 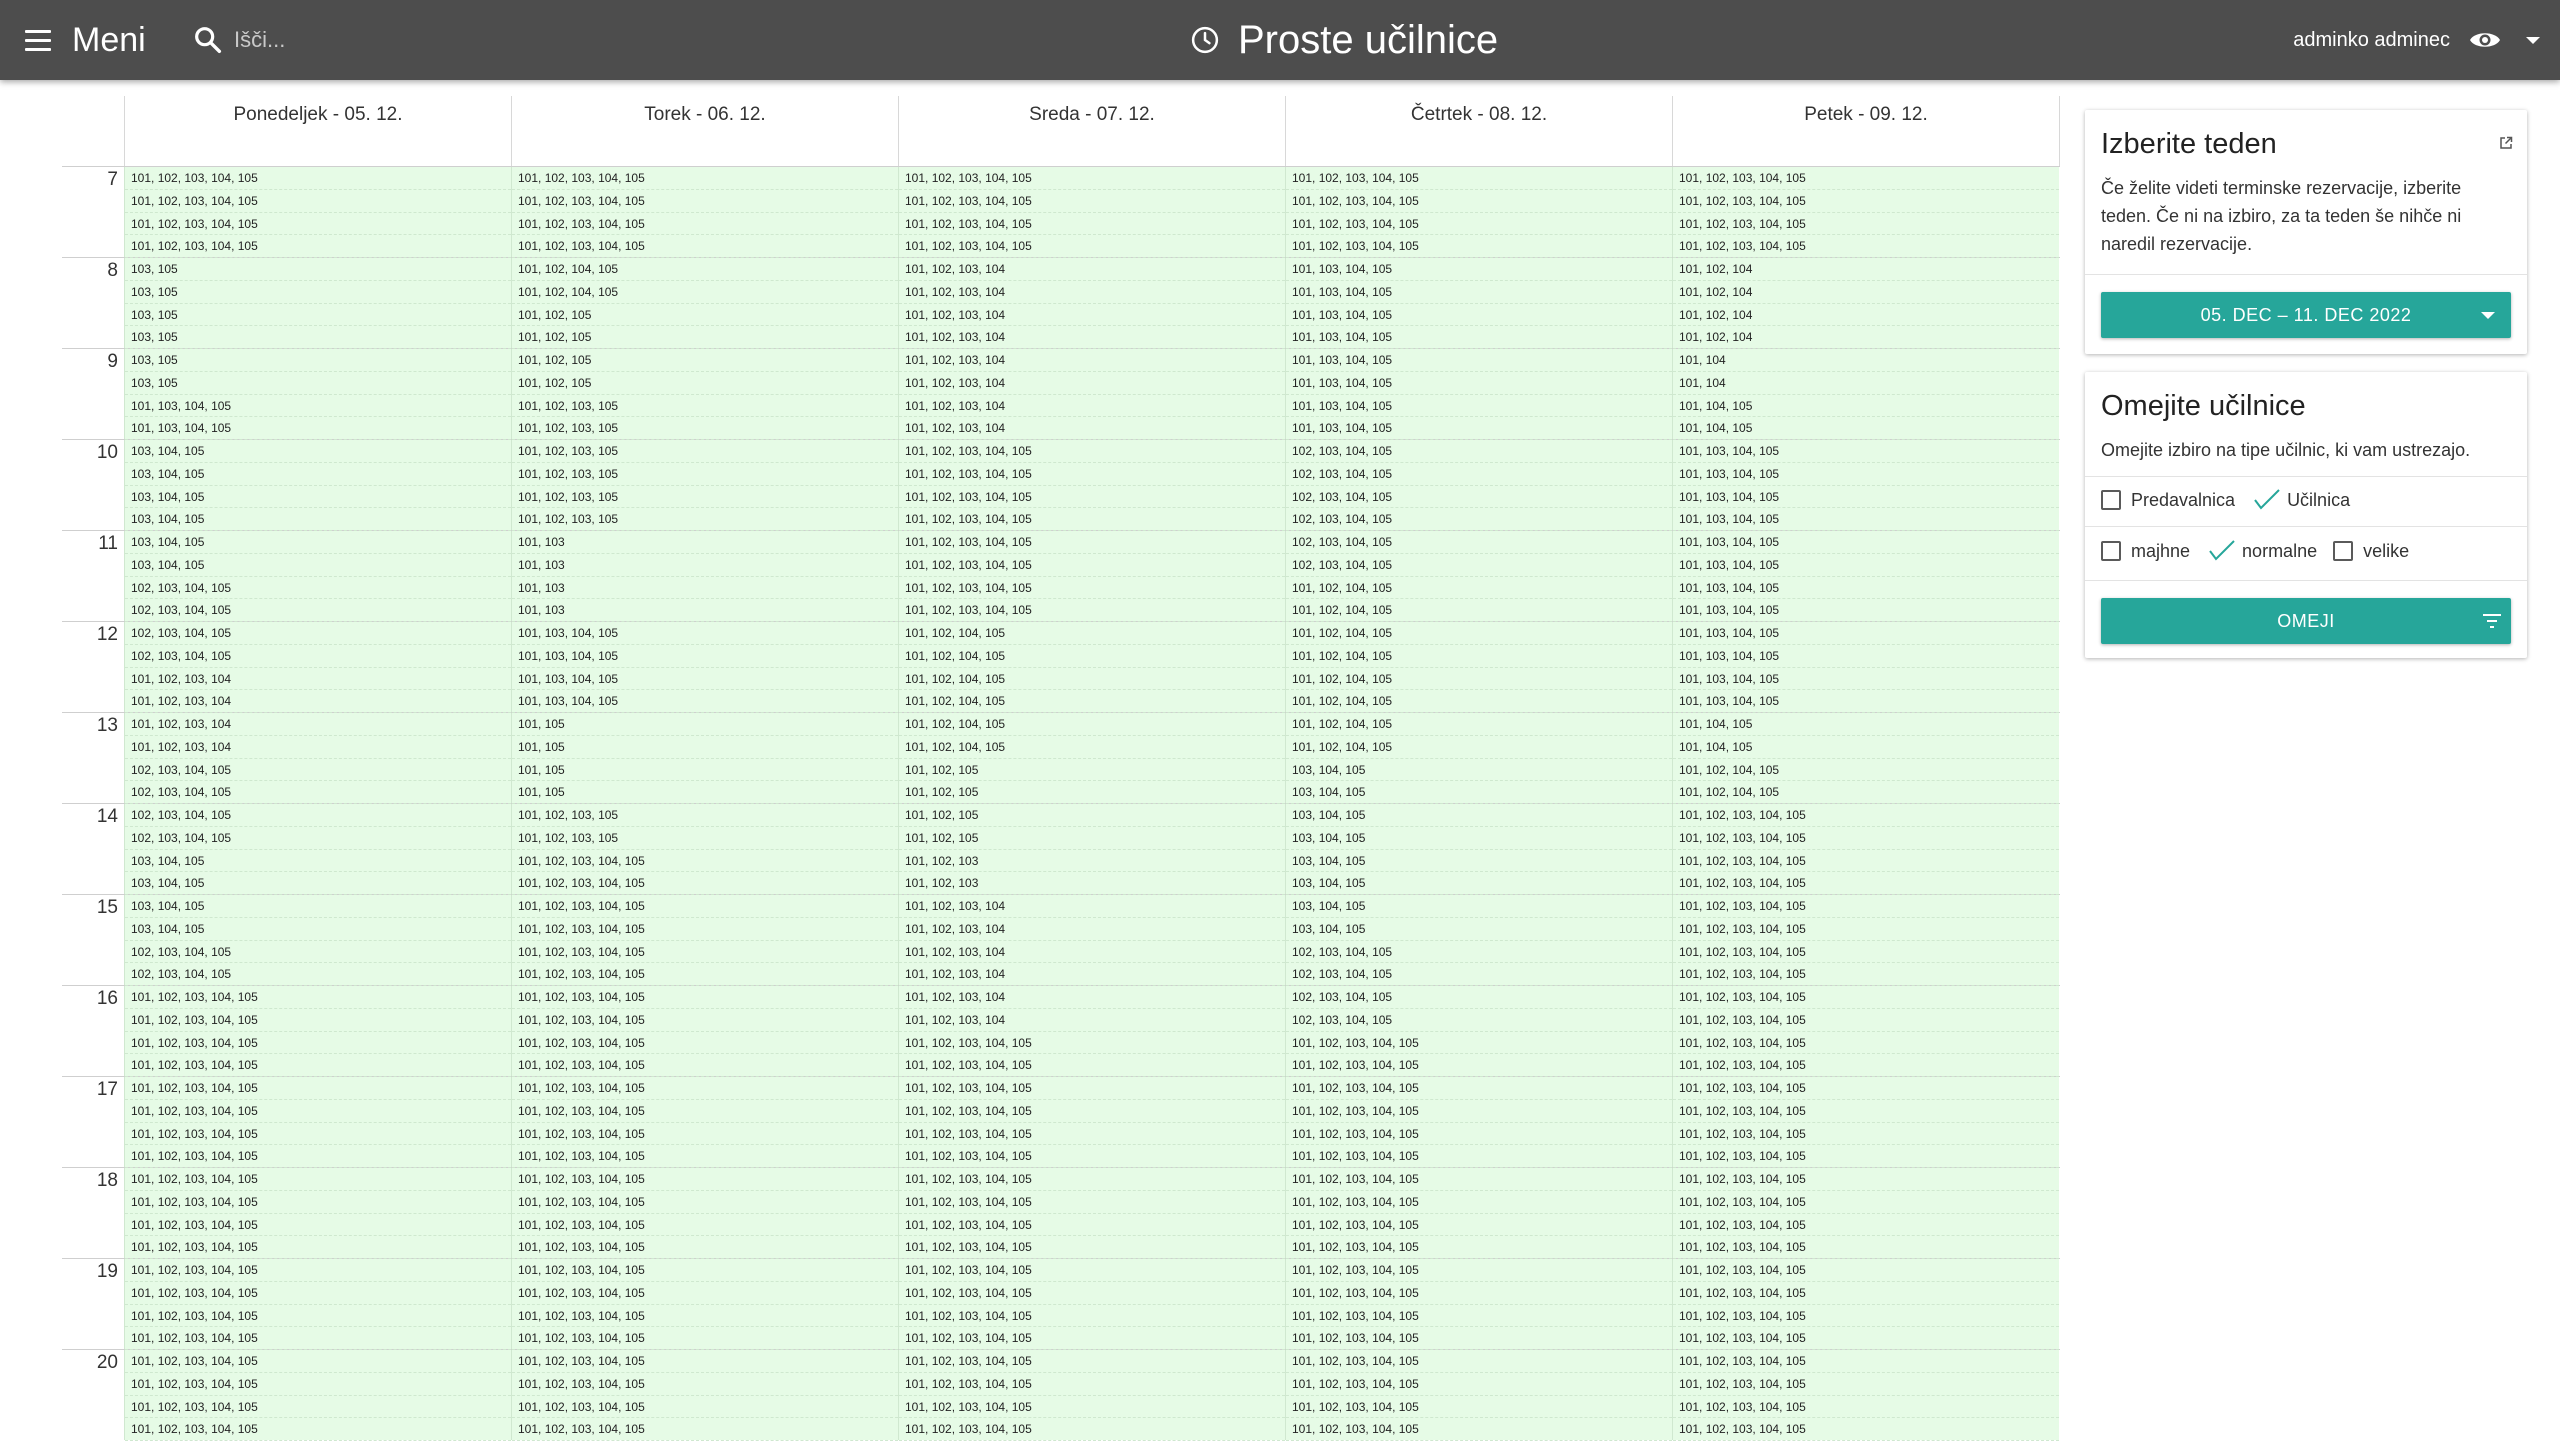 What do you see at coordinates (2343, 551) in the screenshot?
I see `checkbox-unchecked` at bounding box center [2343, 551].